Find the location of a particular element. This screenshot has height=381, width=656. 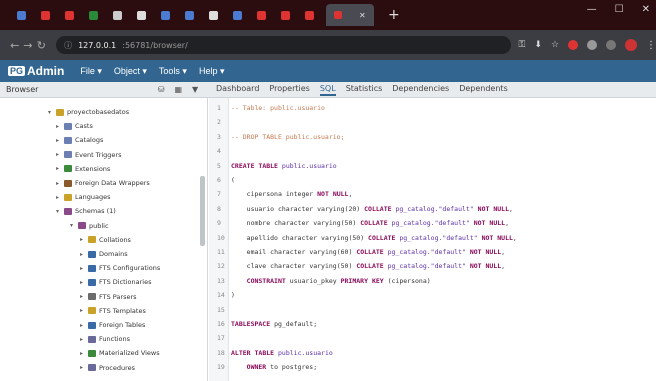

tree-node: ▸ Collations is located at coordinates (105, 240).